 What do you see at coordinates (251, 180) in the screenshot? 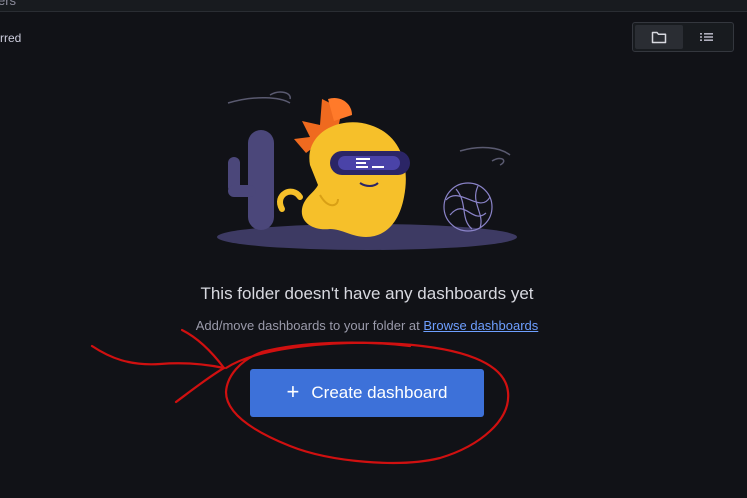
I see `cactus-icon` at bounding box center [251, 180].